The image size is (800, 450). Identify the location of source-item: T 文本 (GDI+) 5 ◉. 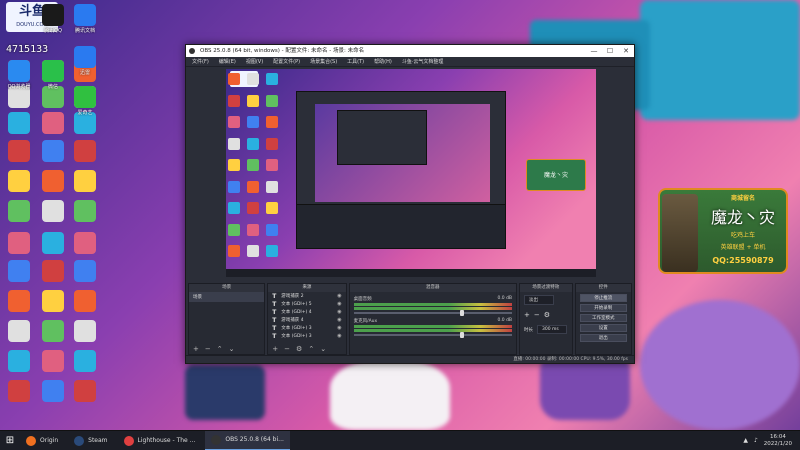
(306, 304).